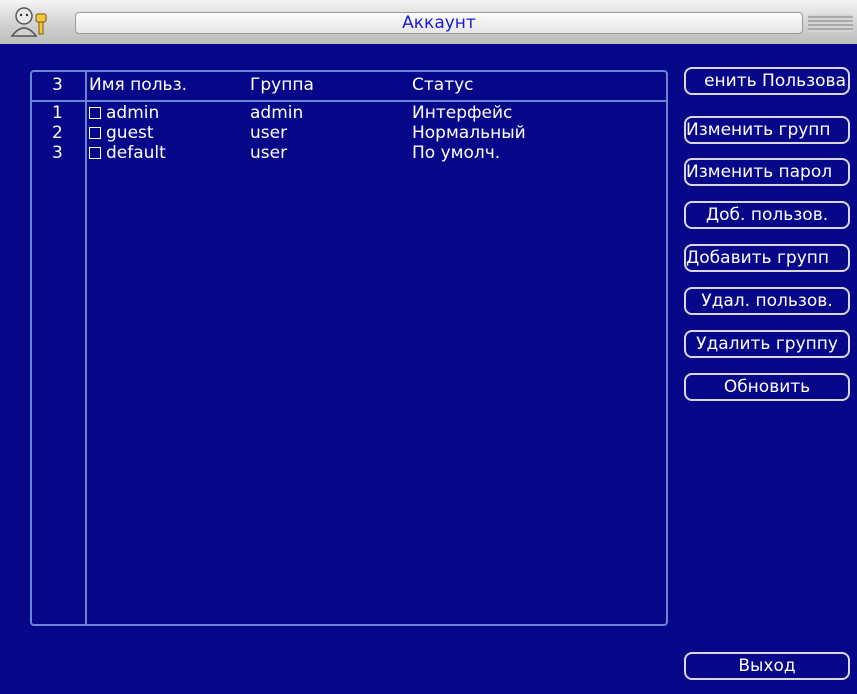 Image resolution: width=857 pixels, height=694 pixels. What do you see at coordinates (57, 113) in the screenshot?
I see `row-number: 1` at bounding box center [57, 113].